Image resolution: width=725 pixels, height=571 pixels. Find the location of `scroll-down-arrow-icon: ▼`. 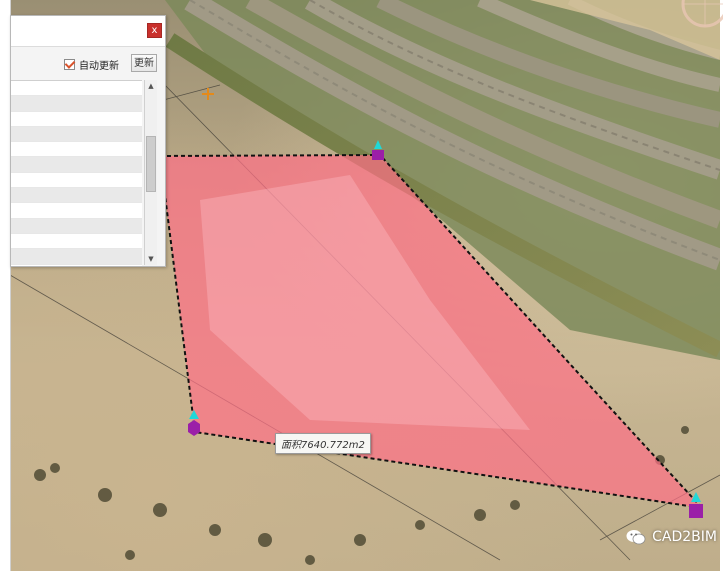

scroll-down-arrow-icon: ▼ is located at coordinates (151, 259).